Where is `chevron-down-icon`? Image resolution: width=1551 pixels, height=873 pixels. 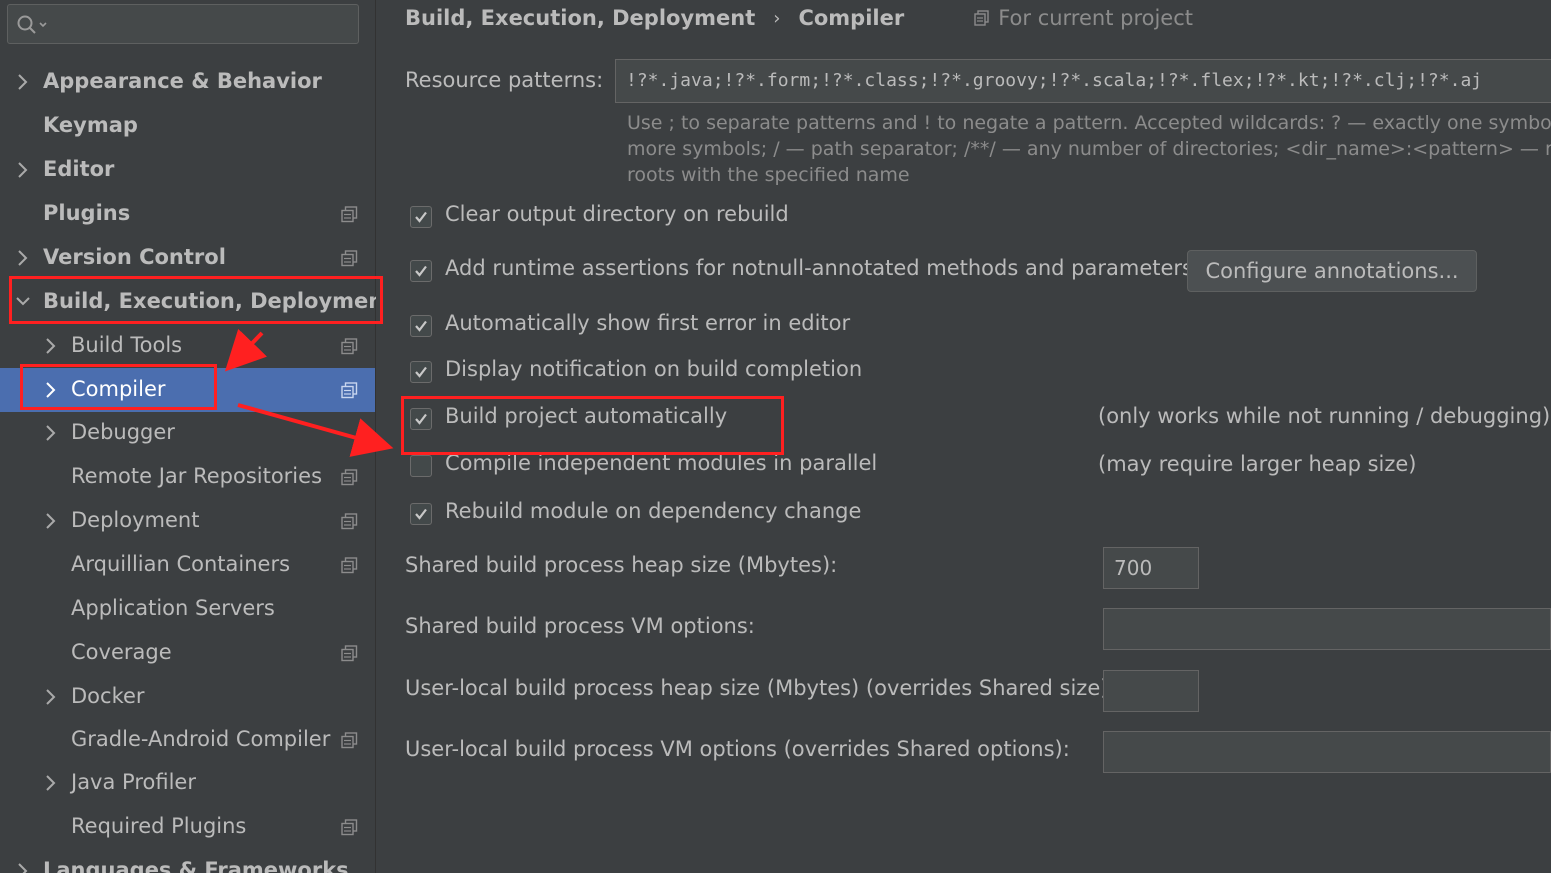 chevron-down-icon is located at coordinates (23, 302).